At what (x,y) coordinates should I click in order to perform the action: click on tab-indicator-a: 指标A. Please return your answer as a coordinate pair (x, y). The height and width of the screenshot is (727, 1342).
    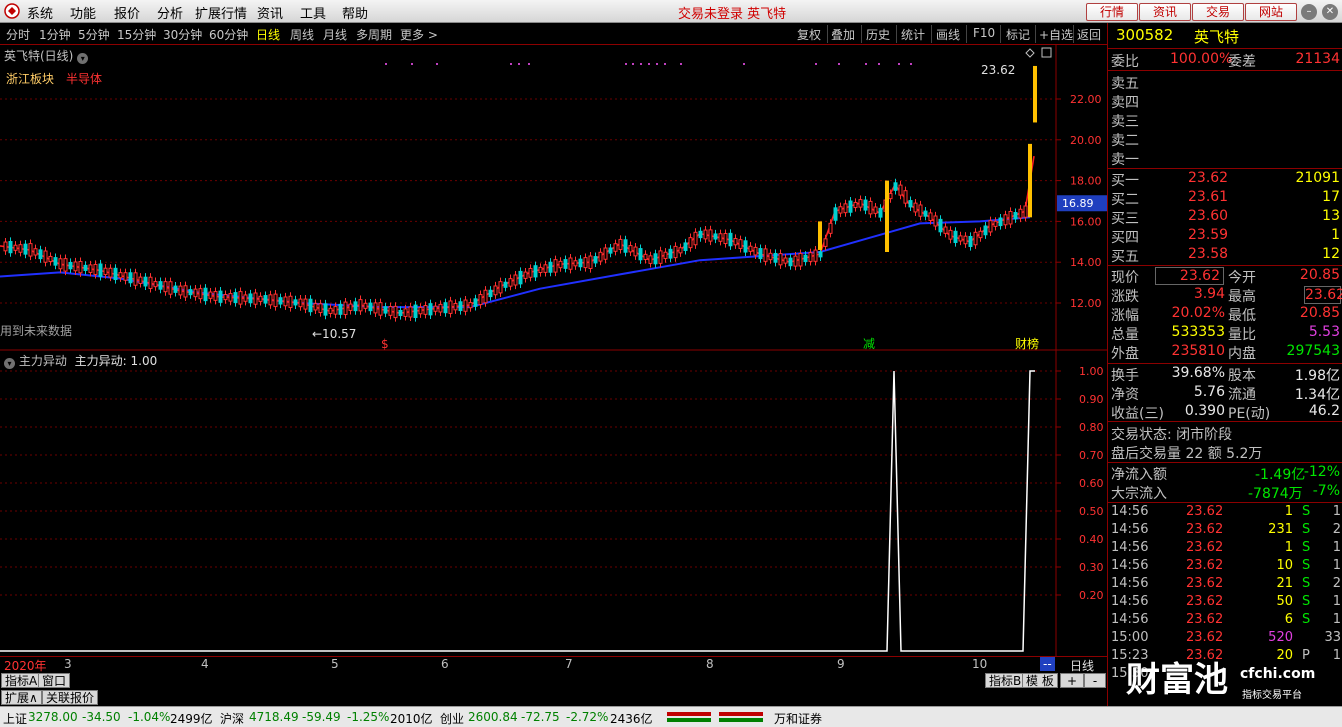
    Looking at the image, I should click on (21, 680).